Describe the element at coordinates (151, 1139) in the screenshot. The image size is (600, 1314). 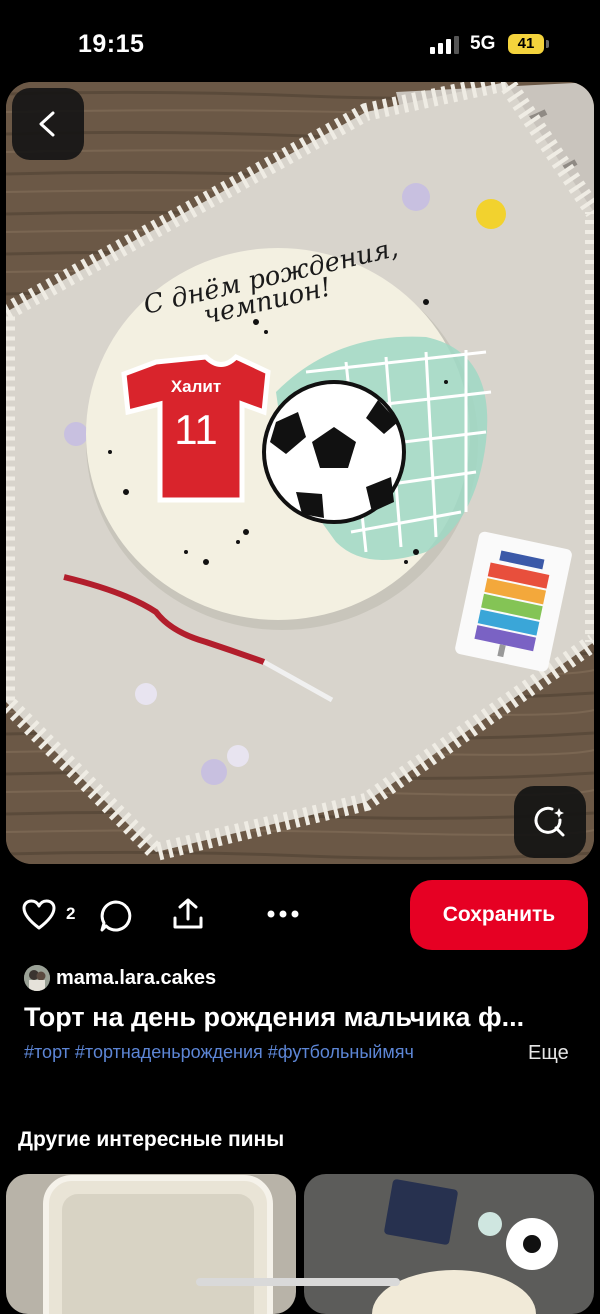
I see `related-pins-title: Другие интересные пины` at that location.